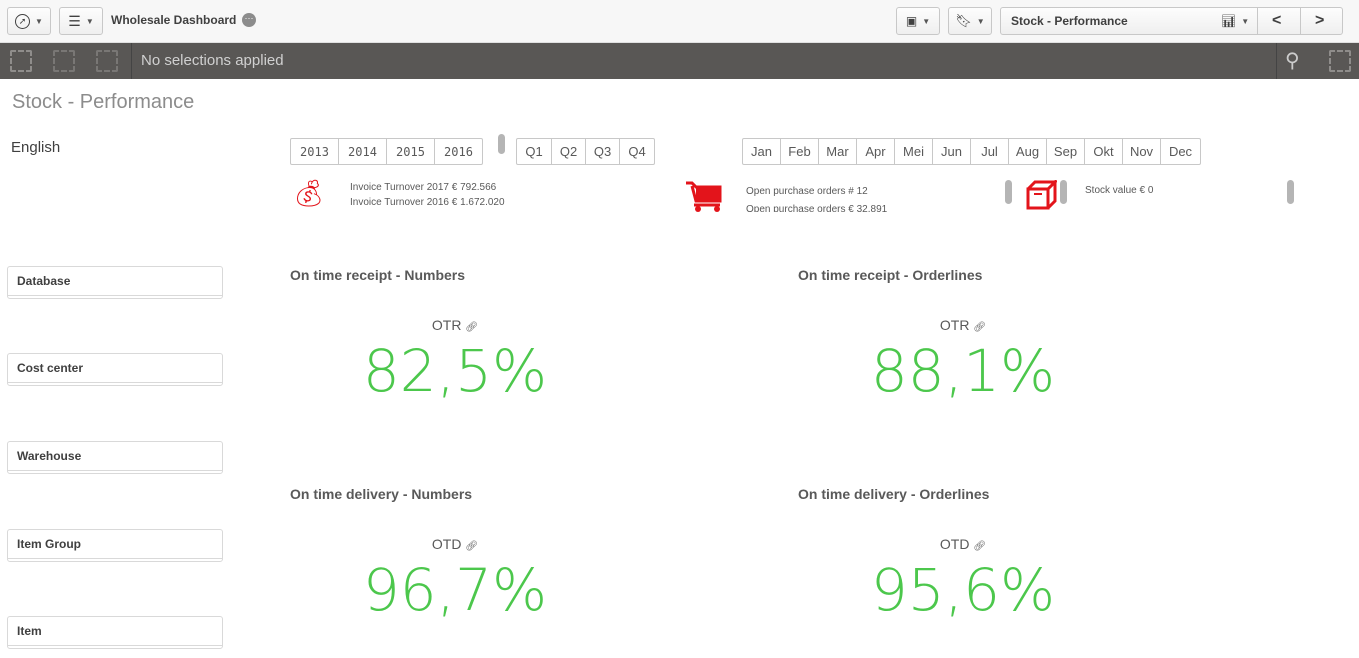 This screenshot has width=1359, height=658. What do you see at coordinates (21, 61) in the screenshot?
I see `step-back-icon` at bounding box center [21, 61].